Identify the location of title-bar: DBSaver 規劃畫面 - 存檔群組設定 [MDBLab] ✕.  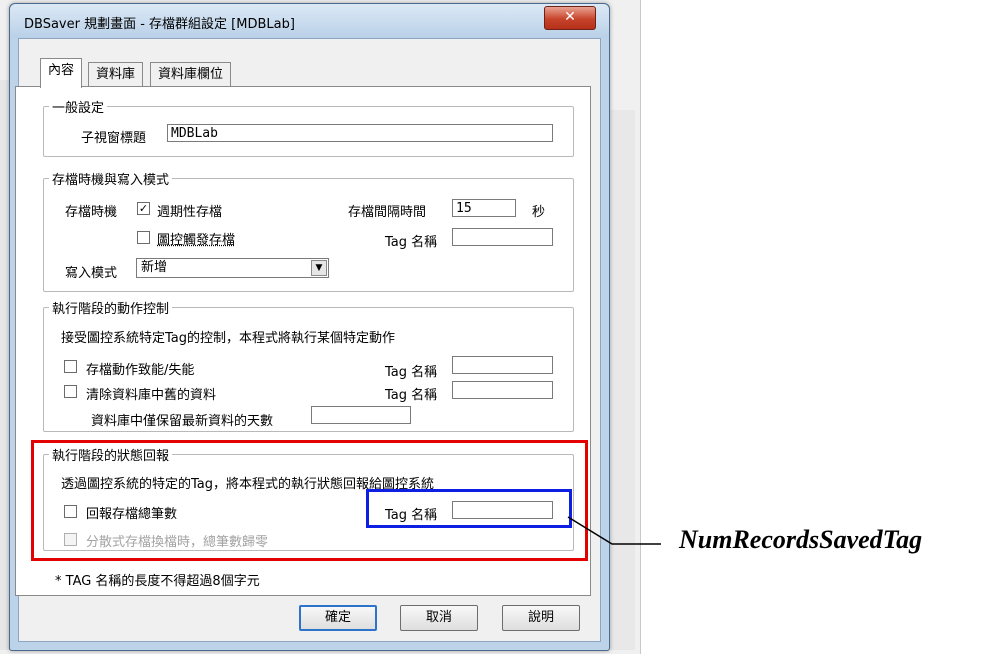
(309, 21).